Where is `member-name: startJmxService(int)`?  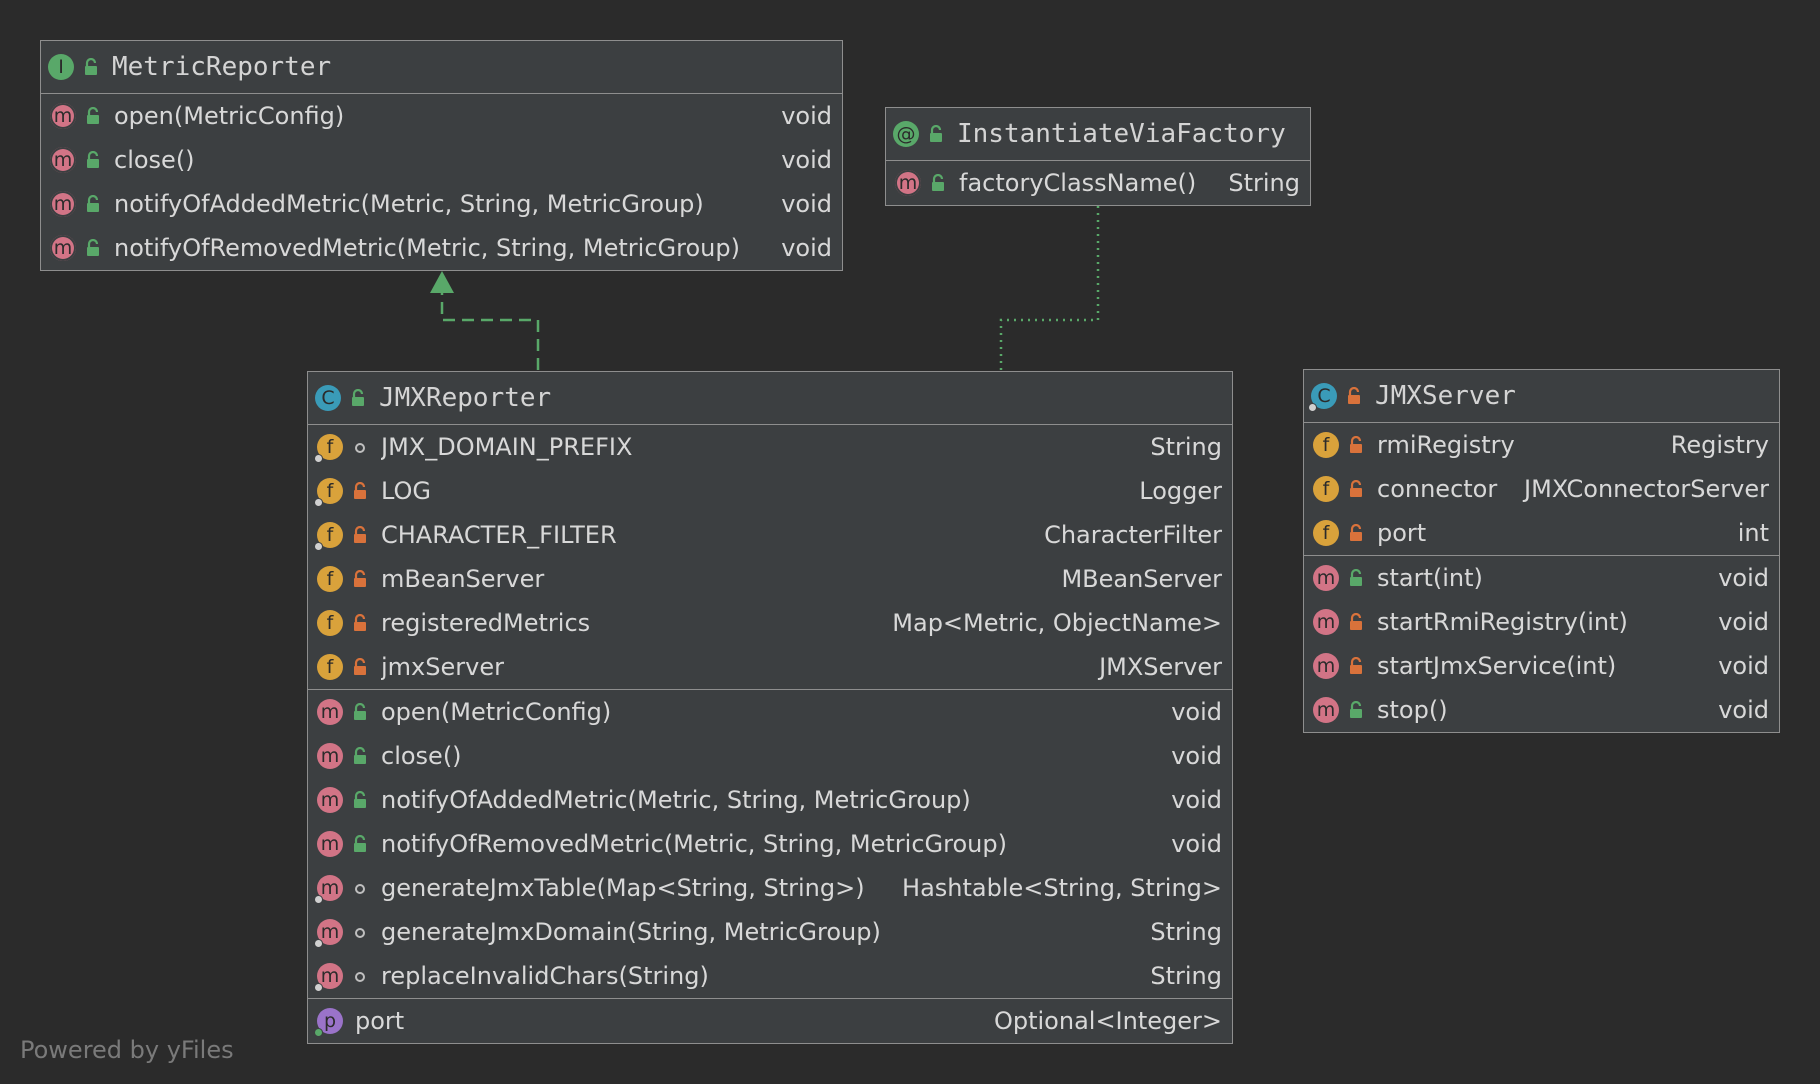 member-name: startJmxService(int) is located at coordinates (1497, 666).